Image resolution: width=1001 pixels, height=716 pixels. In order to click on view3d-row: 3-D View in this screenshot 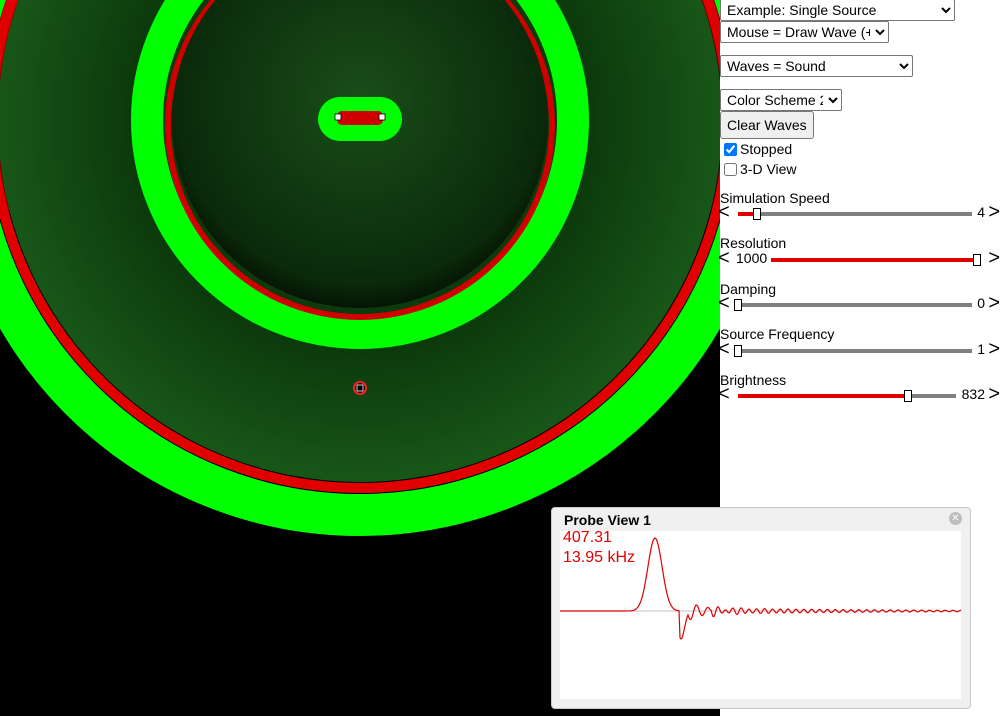, I will do `click(760, 169)`.